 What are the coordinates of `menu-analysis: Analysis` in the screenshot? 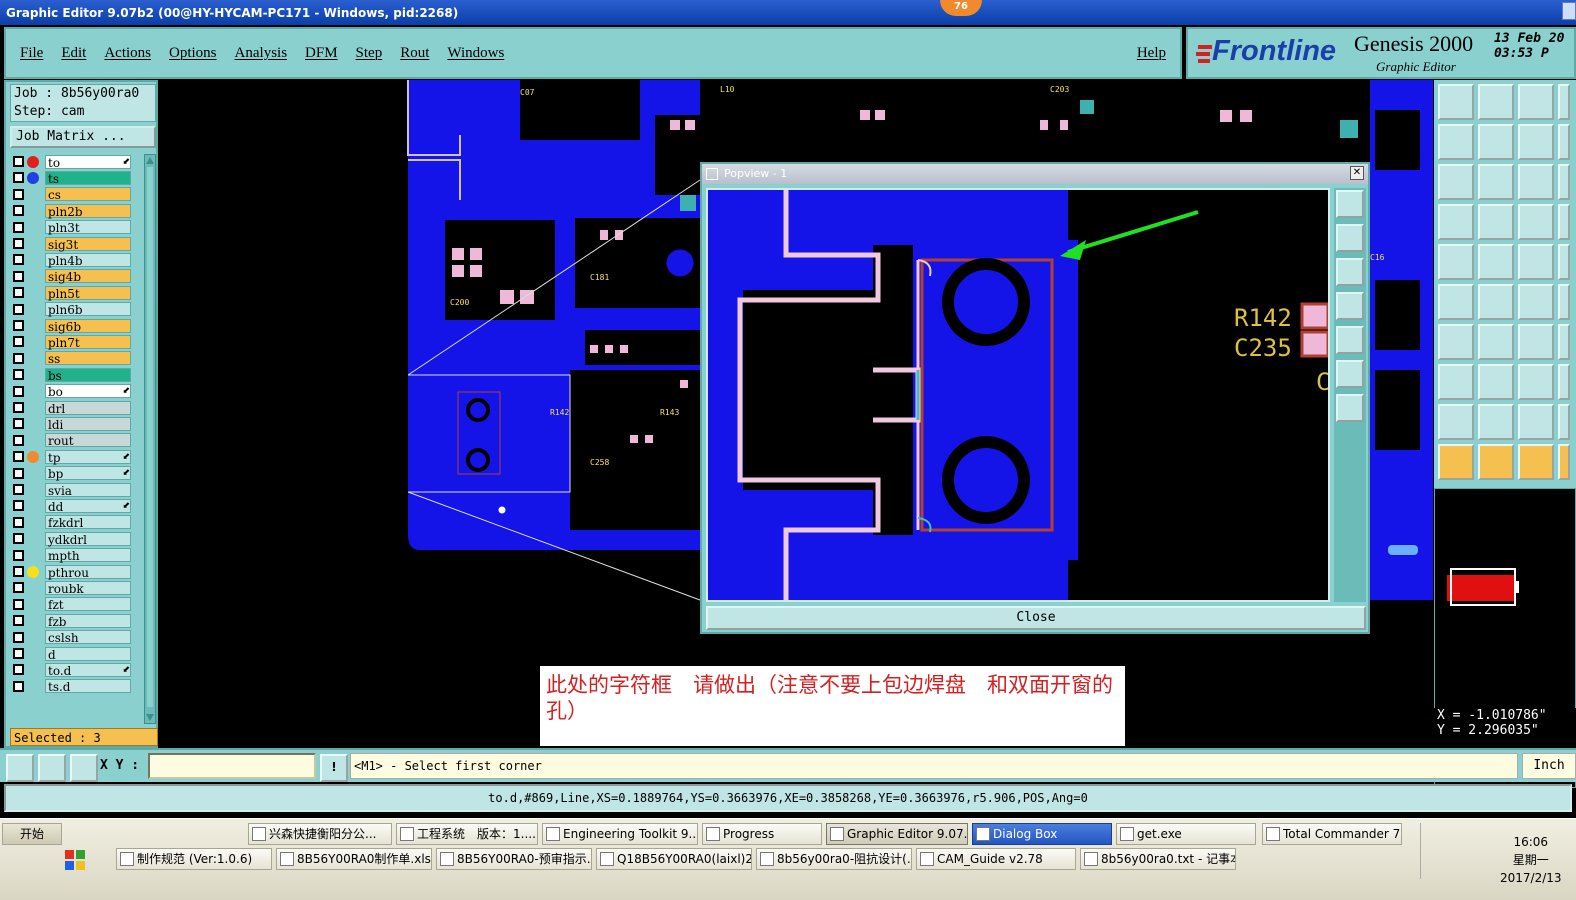 It's located at (261, 53).